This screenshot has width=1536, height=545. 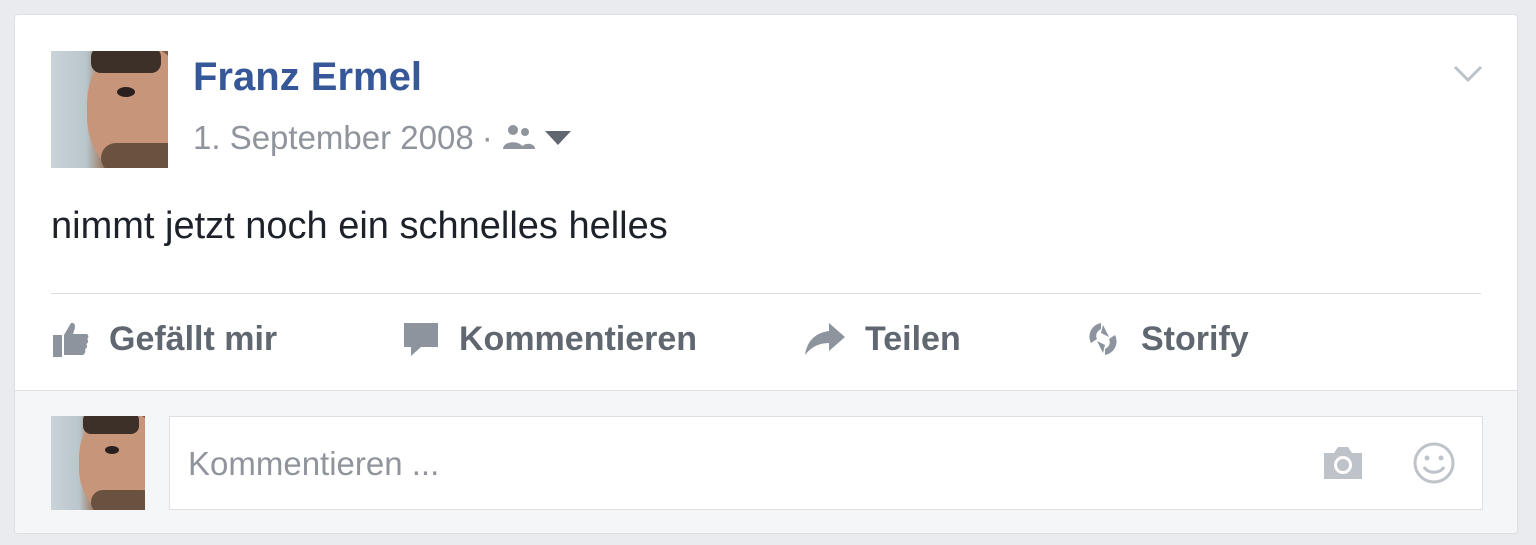 I want to click on like-button: Gefällt mir, so click(x=164, y=339).